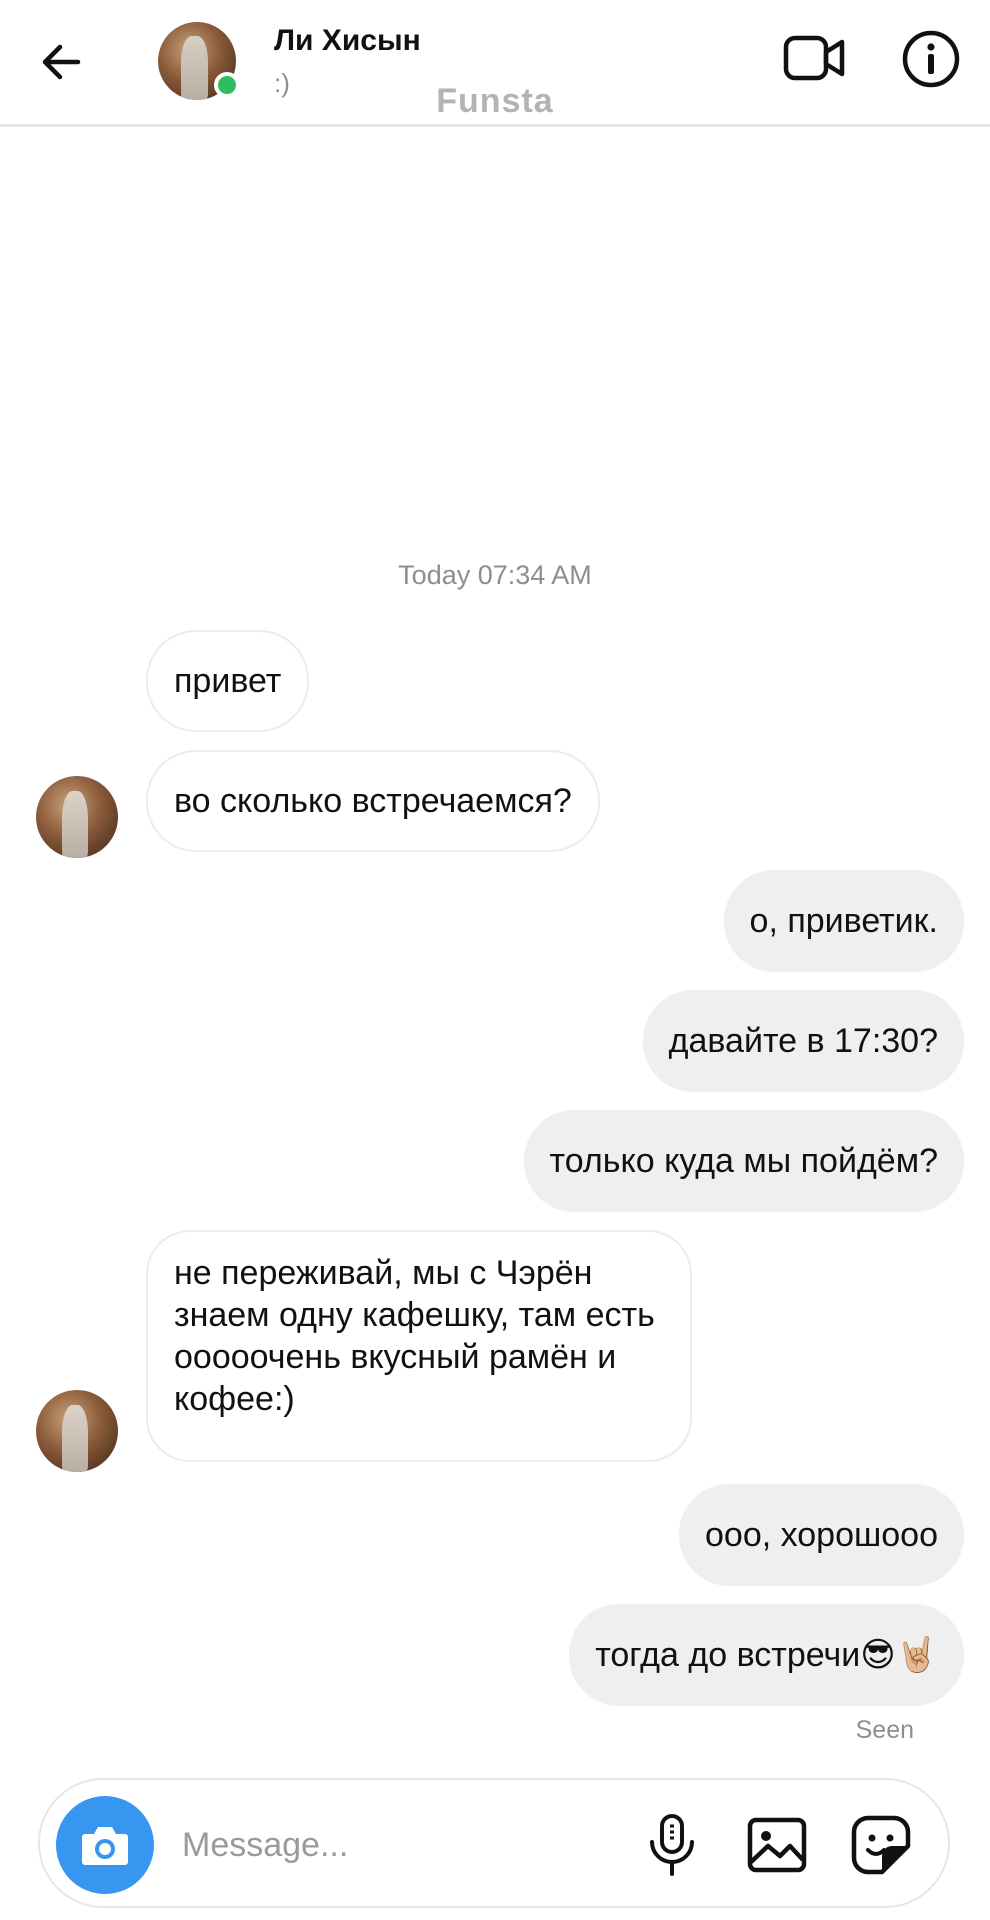 The height and width of the screenshot is (1920, 990). I want to click on message-outgoing: только куда мы пойдём?, so click(743, 1161).